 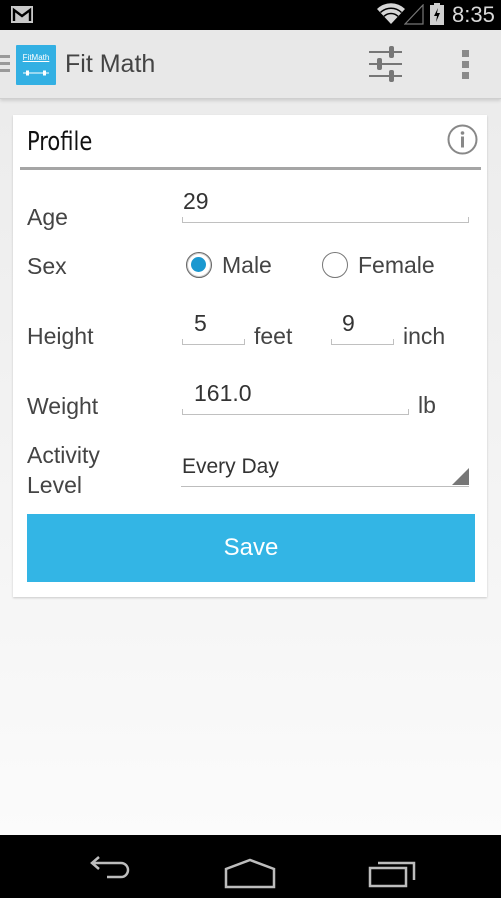 I want to click on clock: 8:35, so click(x=473, y=14).